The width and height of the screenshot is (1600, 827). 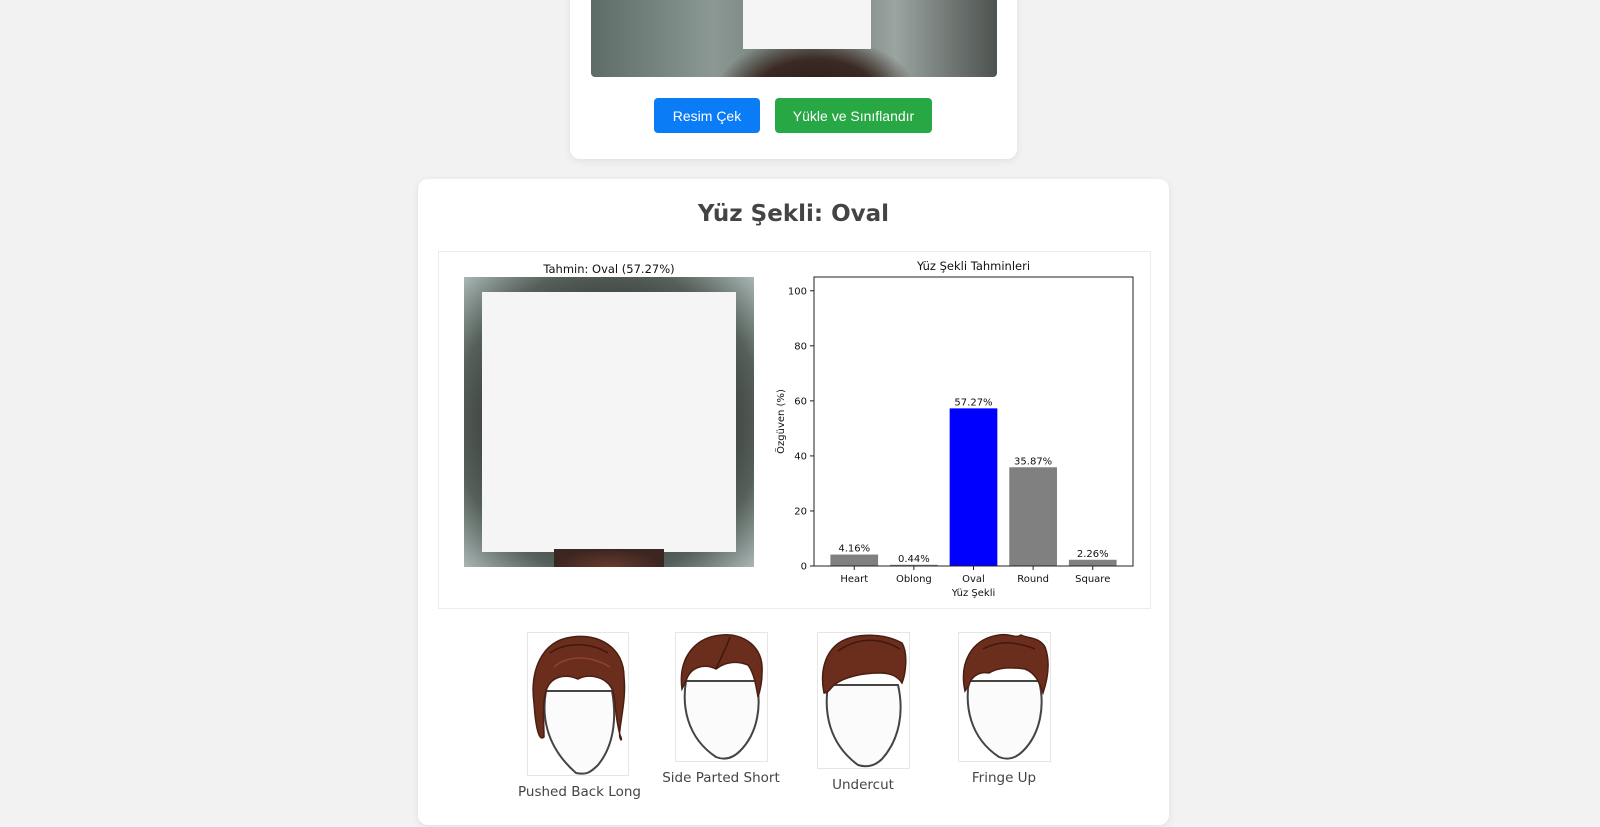 I want to click on x-axis-label: Yüz Şekli, so click(x=973, y=593).